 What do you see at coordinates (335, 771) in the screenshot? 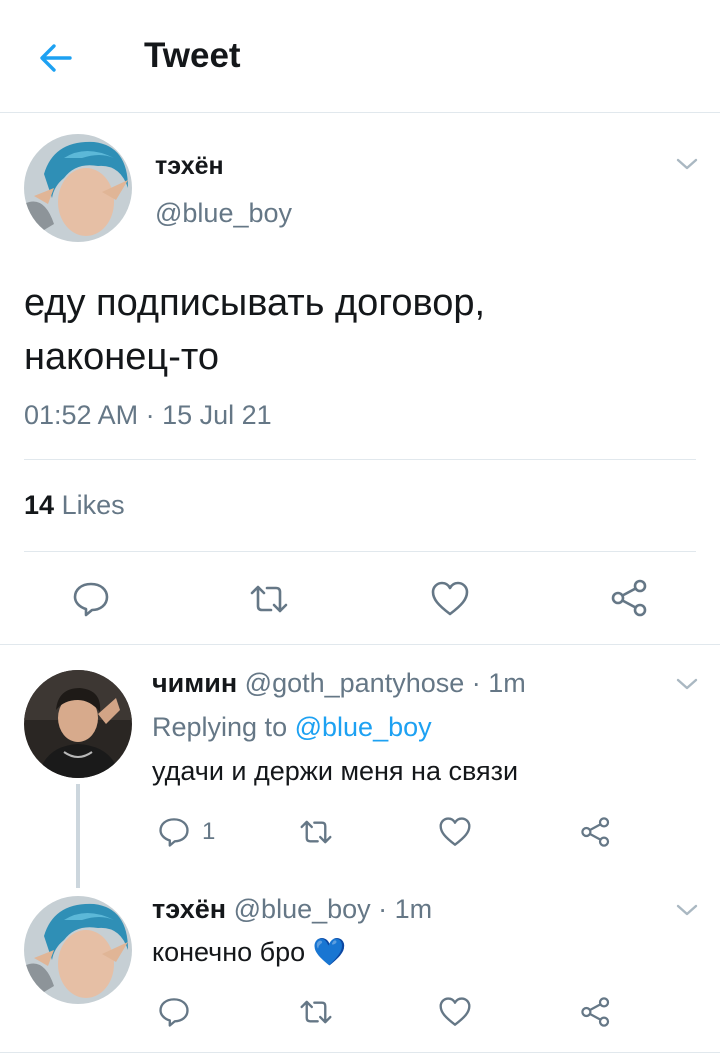
I see `reply-text: удачи и держи меня на связи` at bounding box center [335, 771].